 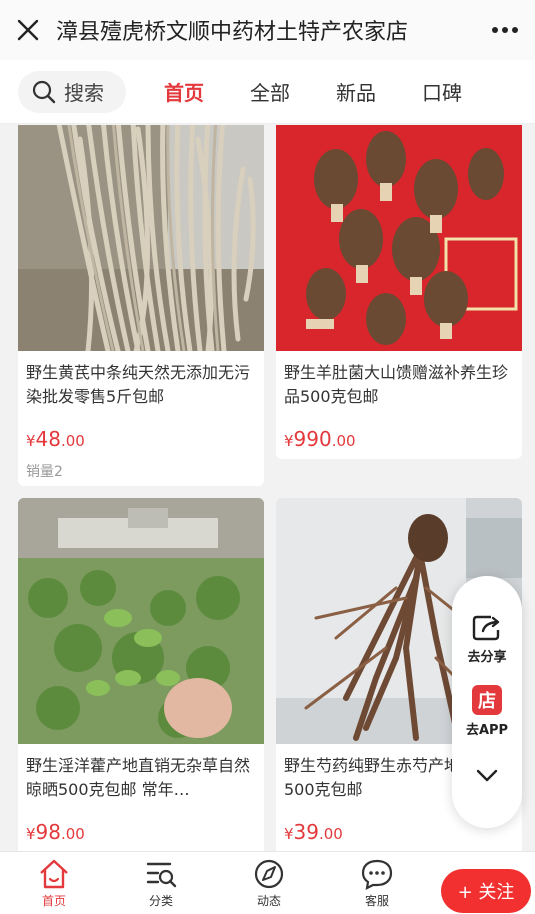 I want to click on bottom-tab-home: 首页, so click(x=54, y=883).